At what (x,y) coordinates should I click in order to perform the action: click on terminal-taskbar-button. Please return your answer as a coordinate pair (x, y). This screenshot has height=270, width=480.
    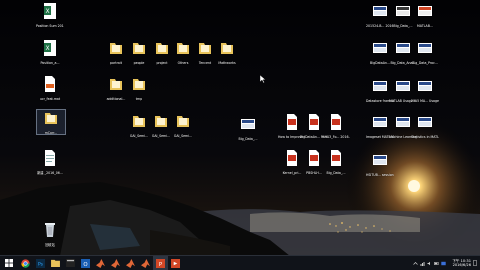
    Looking at the image, I should click on (70, 263).